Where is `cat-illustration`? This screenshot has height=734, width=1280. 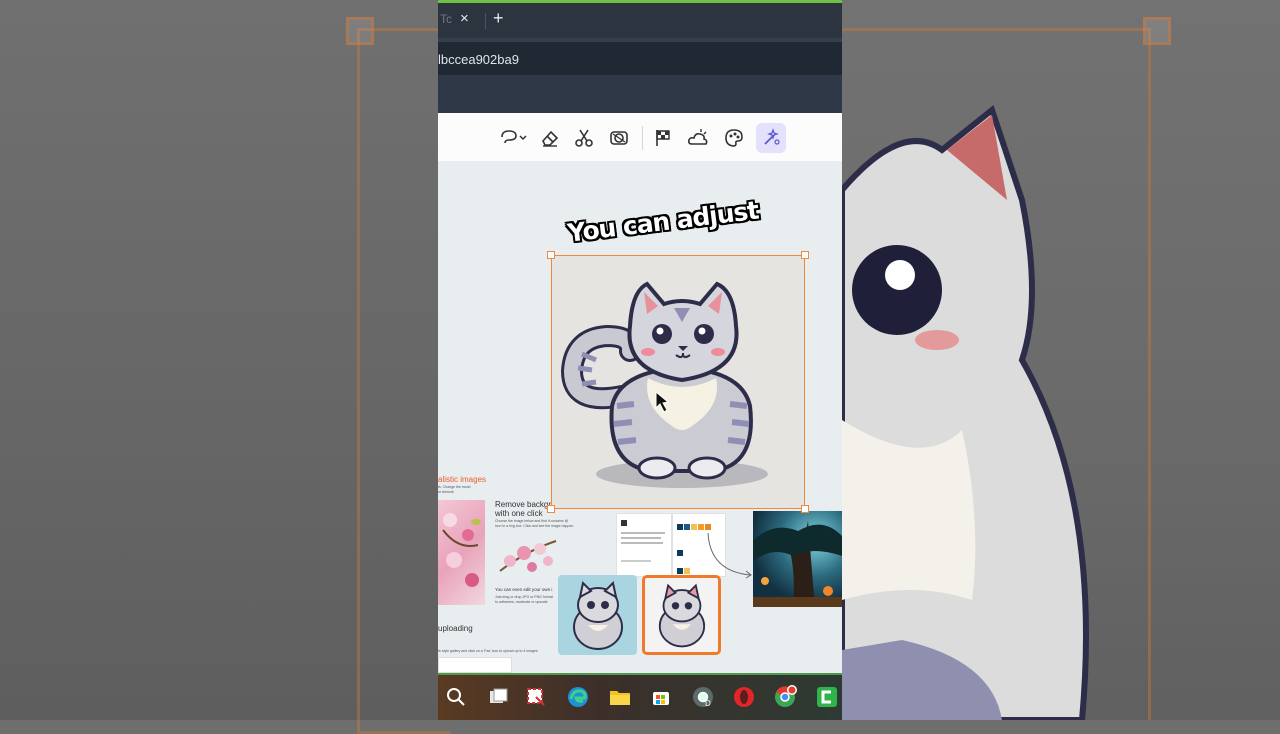 cat-illustration is located at coordinates (664, 384).